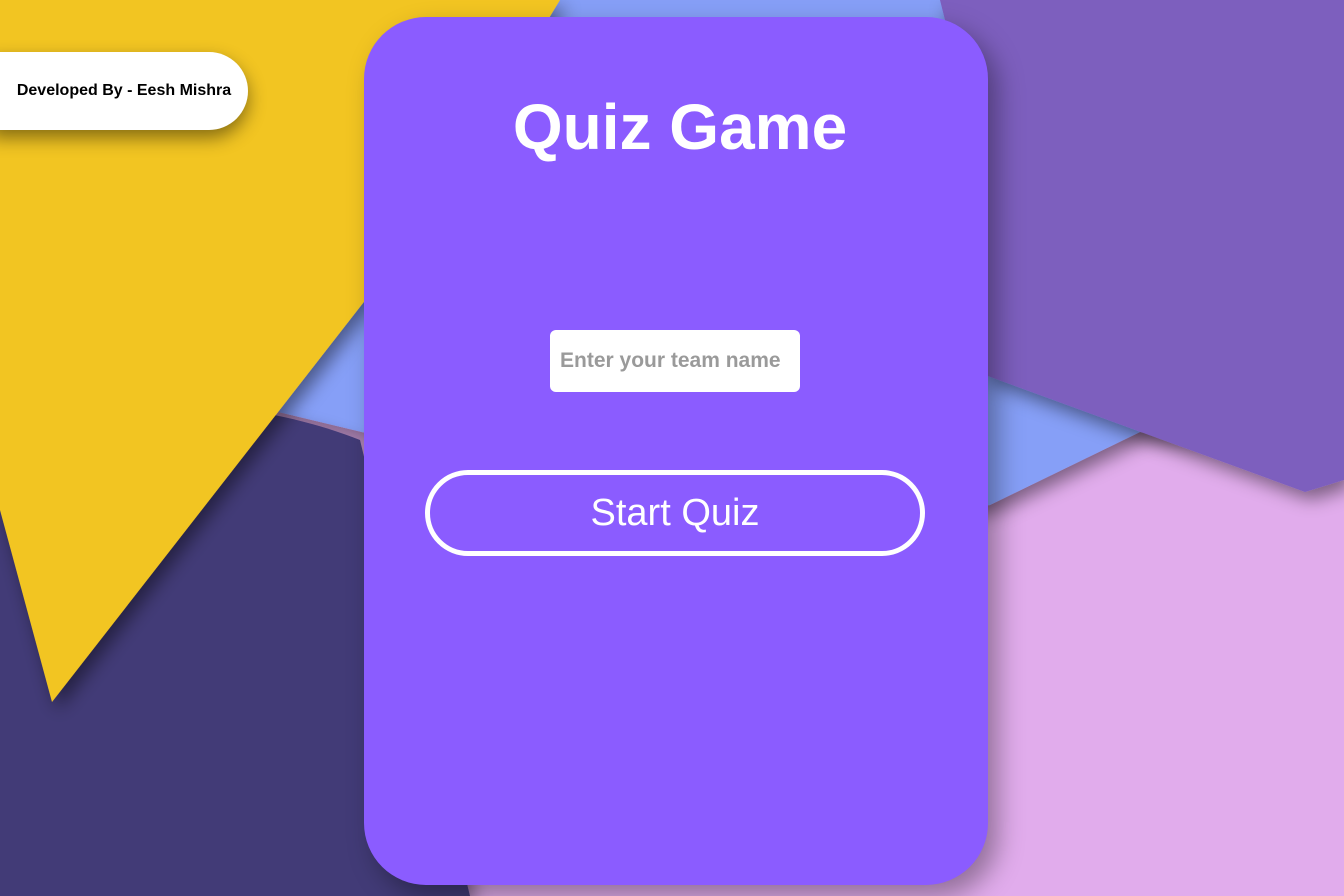 The height and width of the screenshot is (896, 1344). What do you see at coordinates (680, 127) in the screenshot?
I see `page-title: Quiz Game` at bounding box center [680, 127].